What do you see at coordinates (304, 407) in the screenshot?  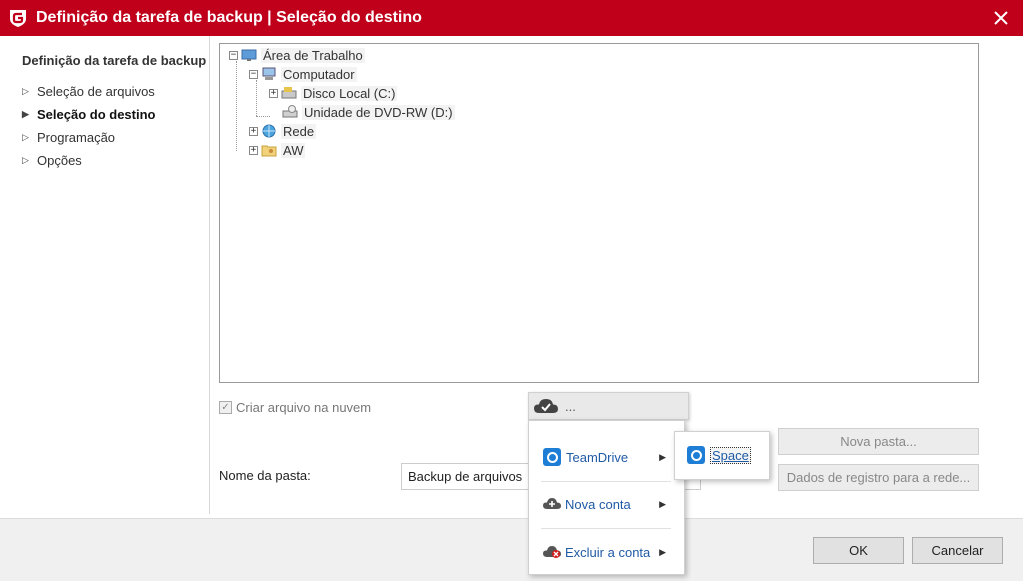 I see `cloud-archive-label: Criar arquivo na nuvem` at bounding box center [304, 407].